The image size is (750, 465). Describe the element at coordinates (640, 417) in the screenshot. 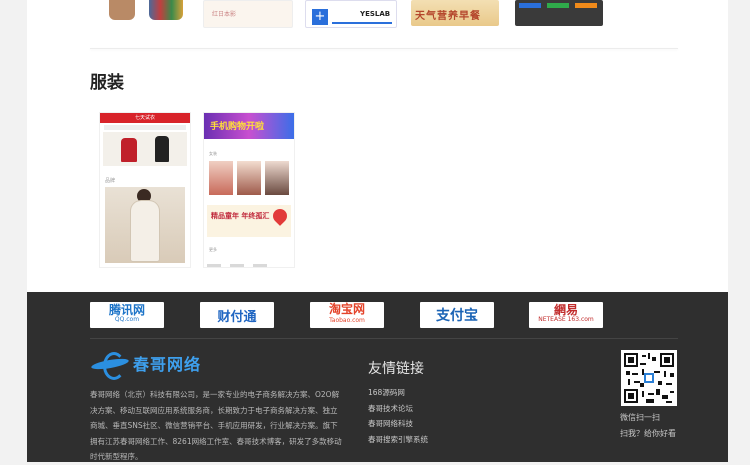

I see `qr-caption-line: 微信扫一扫` at that location.